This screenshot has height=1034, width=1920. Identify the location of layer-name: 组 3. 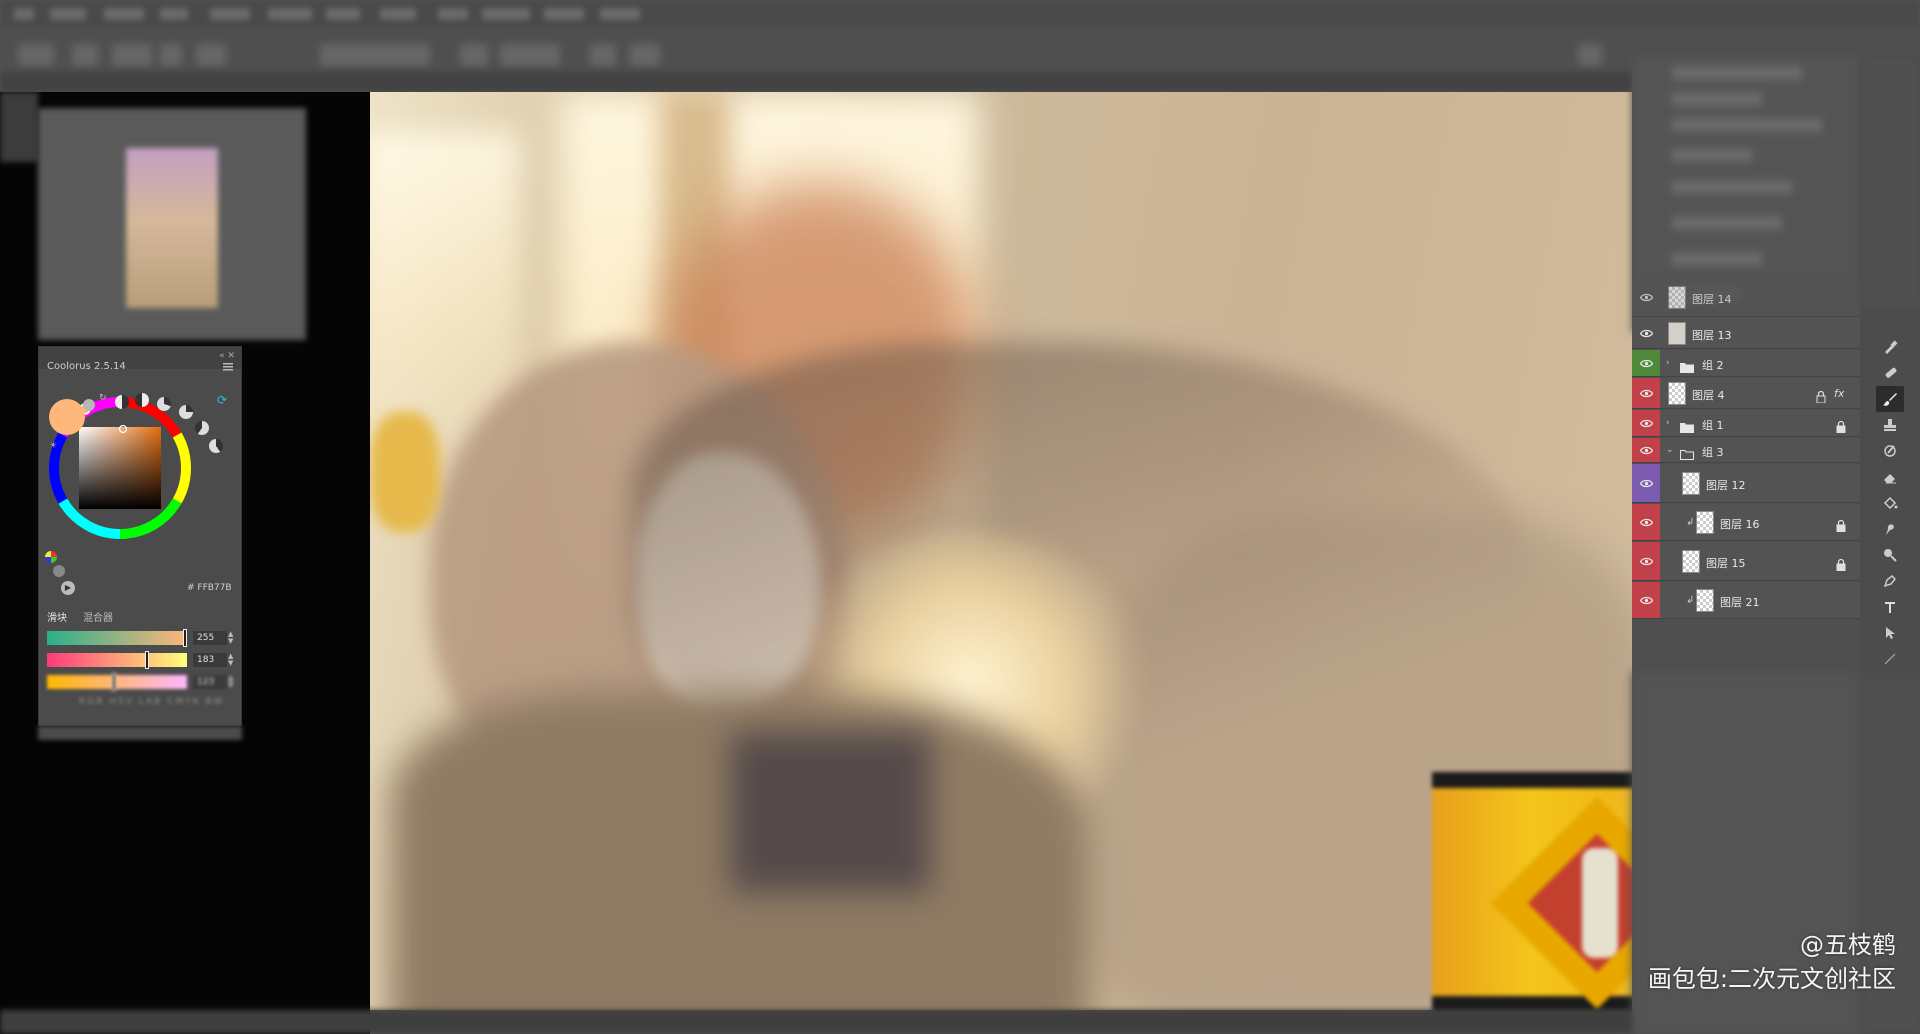
(1713, 452).